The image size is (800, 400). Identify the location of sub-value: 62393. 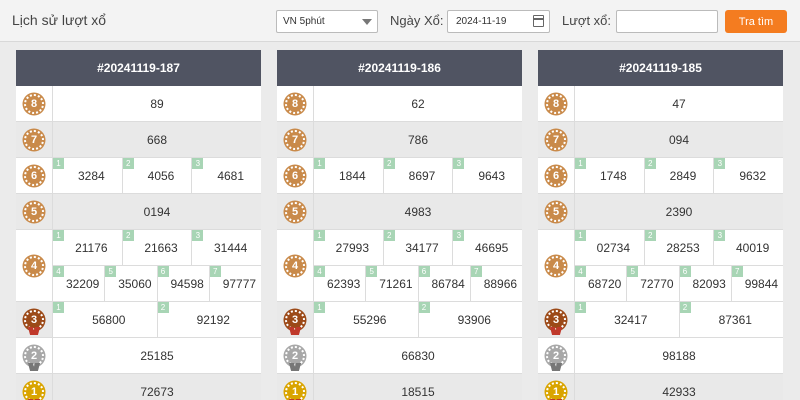
(343, 283).